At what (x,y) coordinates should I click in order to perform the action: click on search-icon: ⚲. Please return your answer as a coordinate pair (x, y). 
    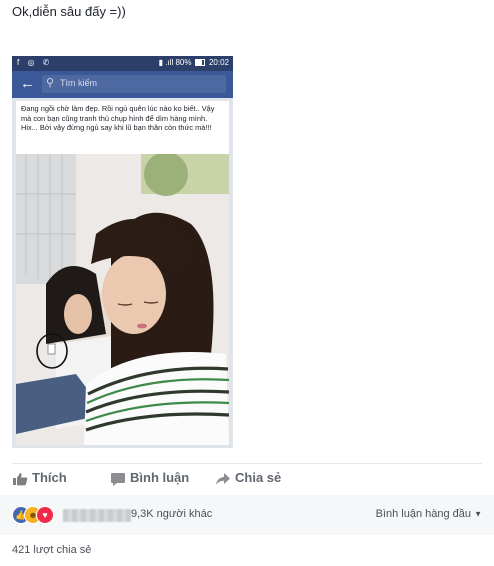
    Looking at the image, I should click on (50, 83).